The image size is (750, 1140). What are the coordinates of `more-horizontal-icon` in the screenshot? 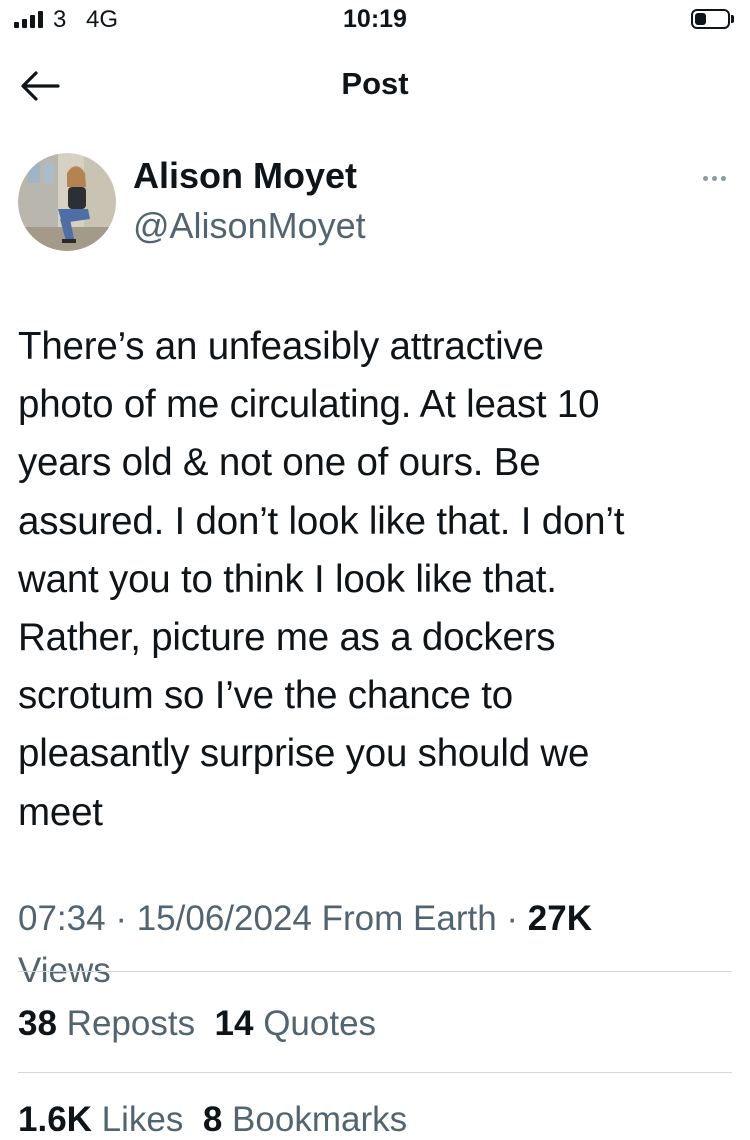 It's located at (705, 178).